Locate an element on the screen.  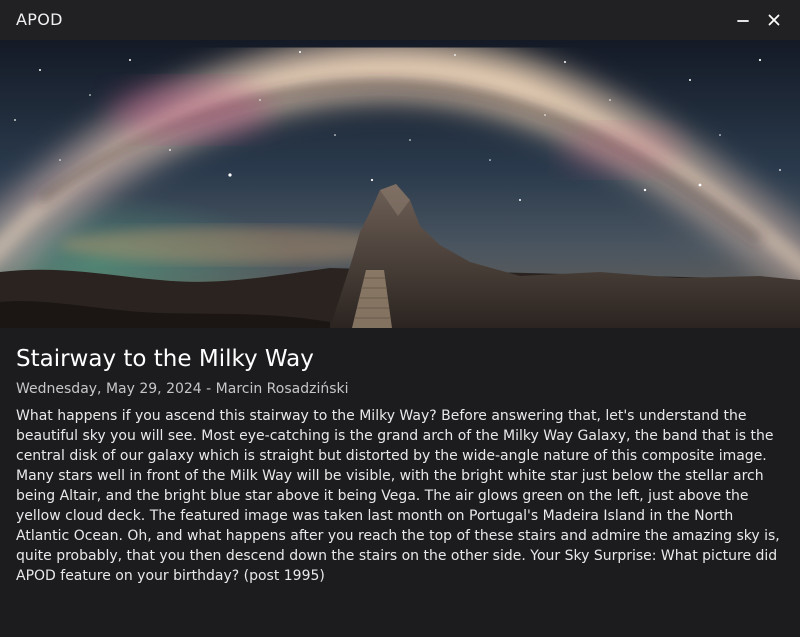
close-icon is located at coordinates (774, 20).